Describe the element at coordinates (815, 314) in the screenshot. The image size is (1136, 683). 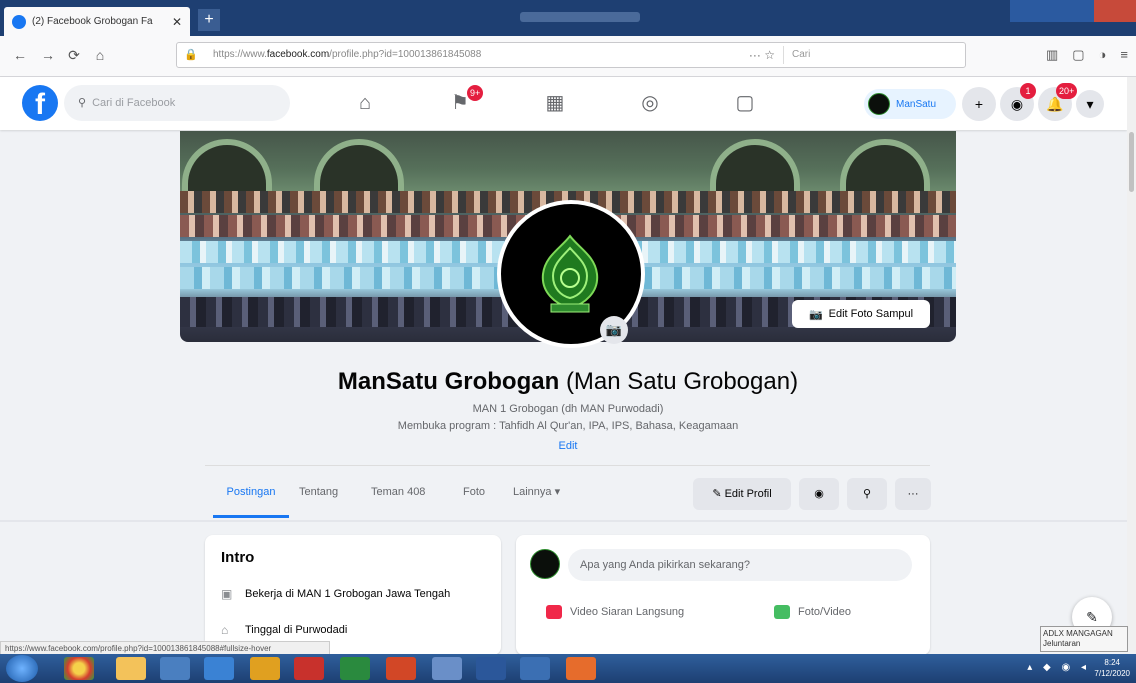
I see `camera-icon: 📷` at that location.